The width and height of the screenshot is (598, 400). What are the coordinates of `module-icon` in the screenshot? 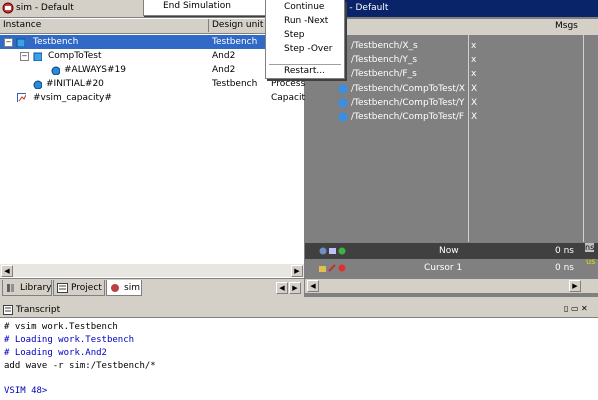 It's located at (37, 56).